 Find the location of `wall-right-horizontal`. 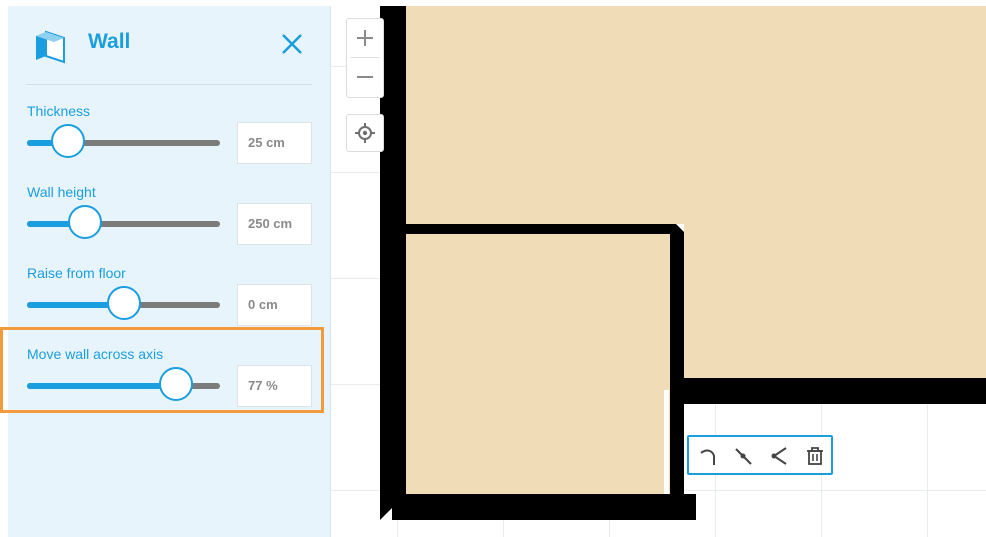

wall-right-horizontal is located at coordinates (834, 391).